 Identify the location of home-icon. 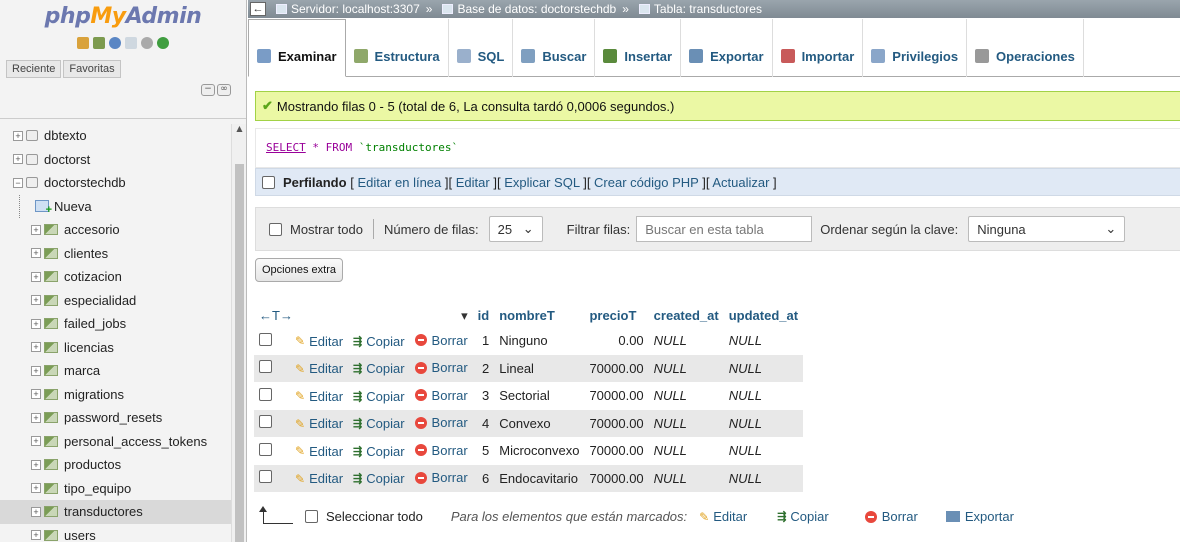
(83, 43).